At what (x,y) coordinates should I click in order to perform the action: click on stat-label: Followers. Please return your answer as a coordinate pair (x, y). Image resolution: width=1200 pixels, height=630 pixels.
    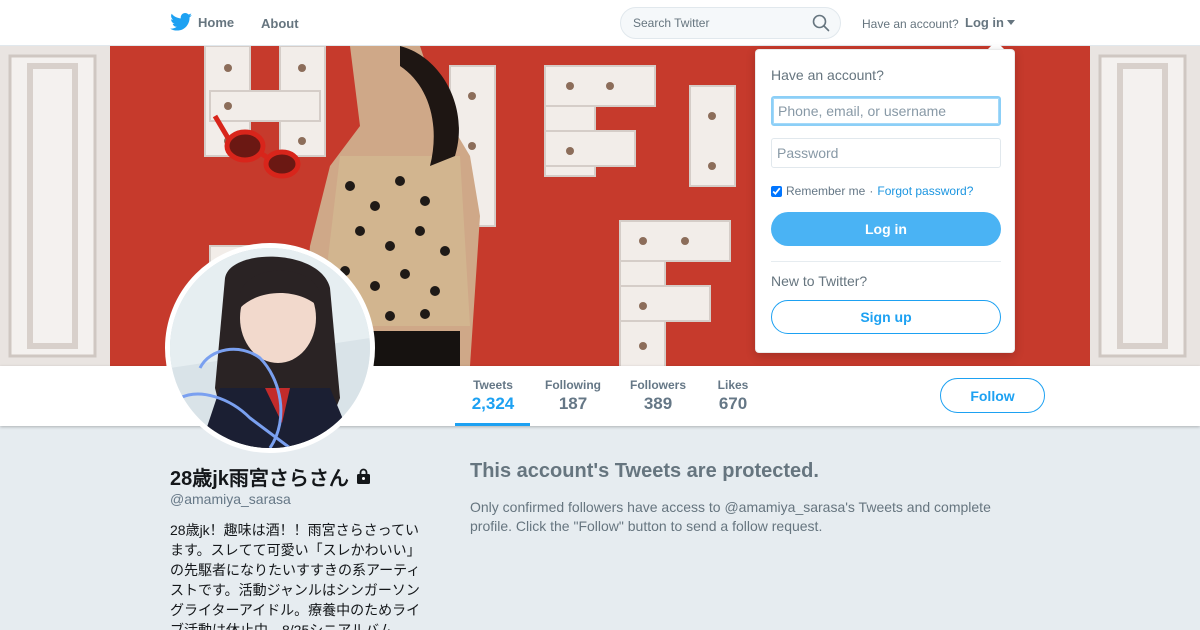
    Looking at the image, I should click on (657, 385).